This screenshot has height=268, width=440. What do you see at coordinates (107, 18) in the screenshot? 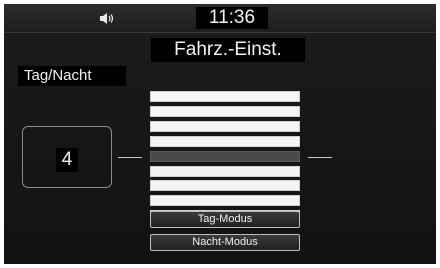
I see `speaker-icon` at bounding box center [107, 18].